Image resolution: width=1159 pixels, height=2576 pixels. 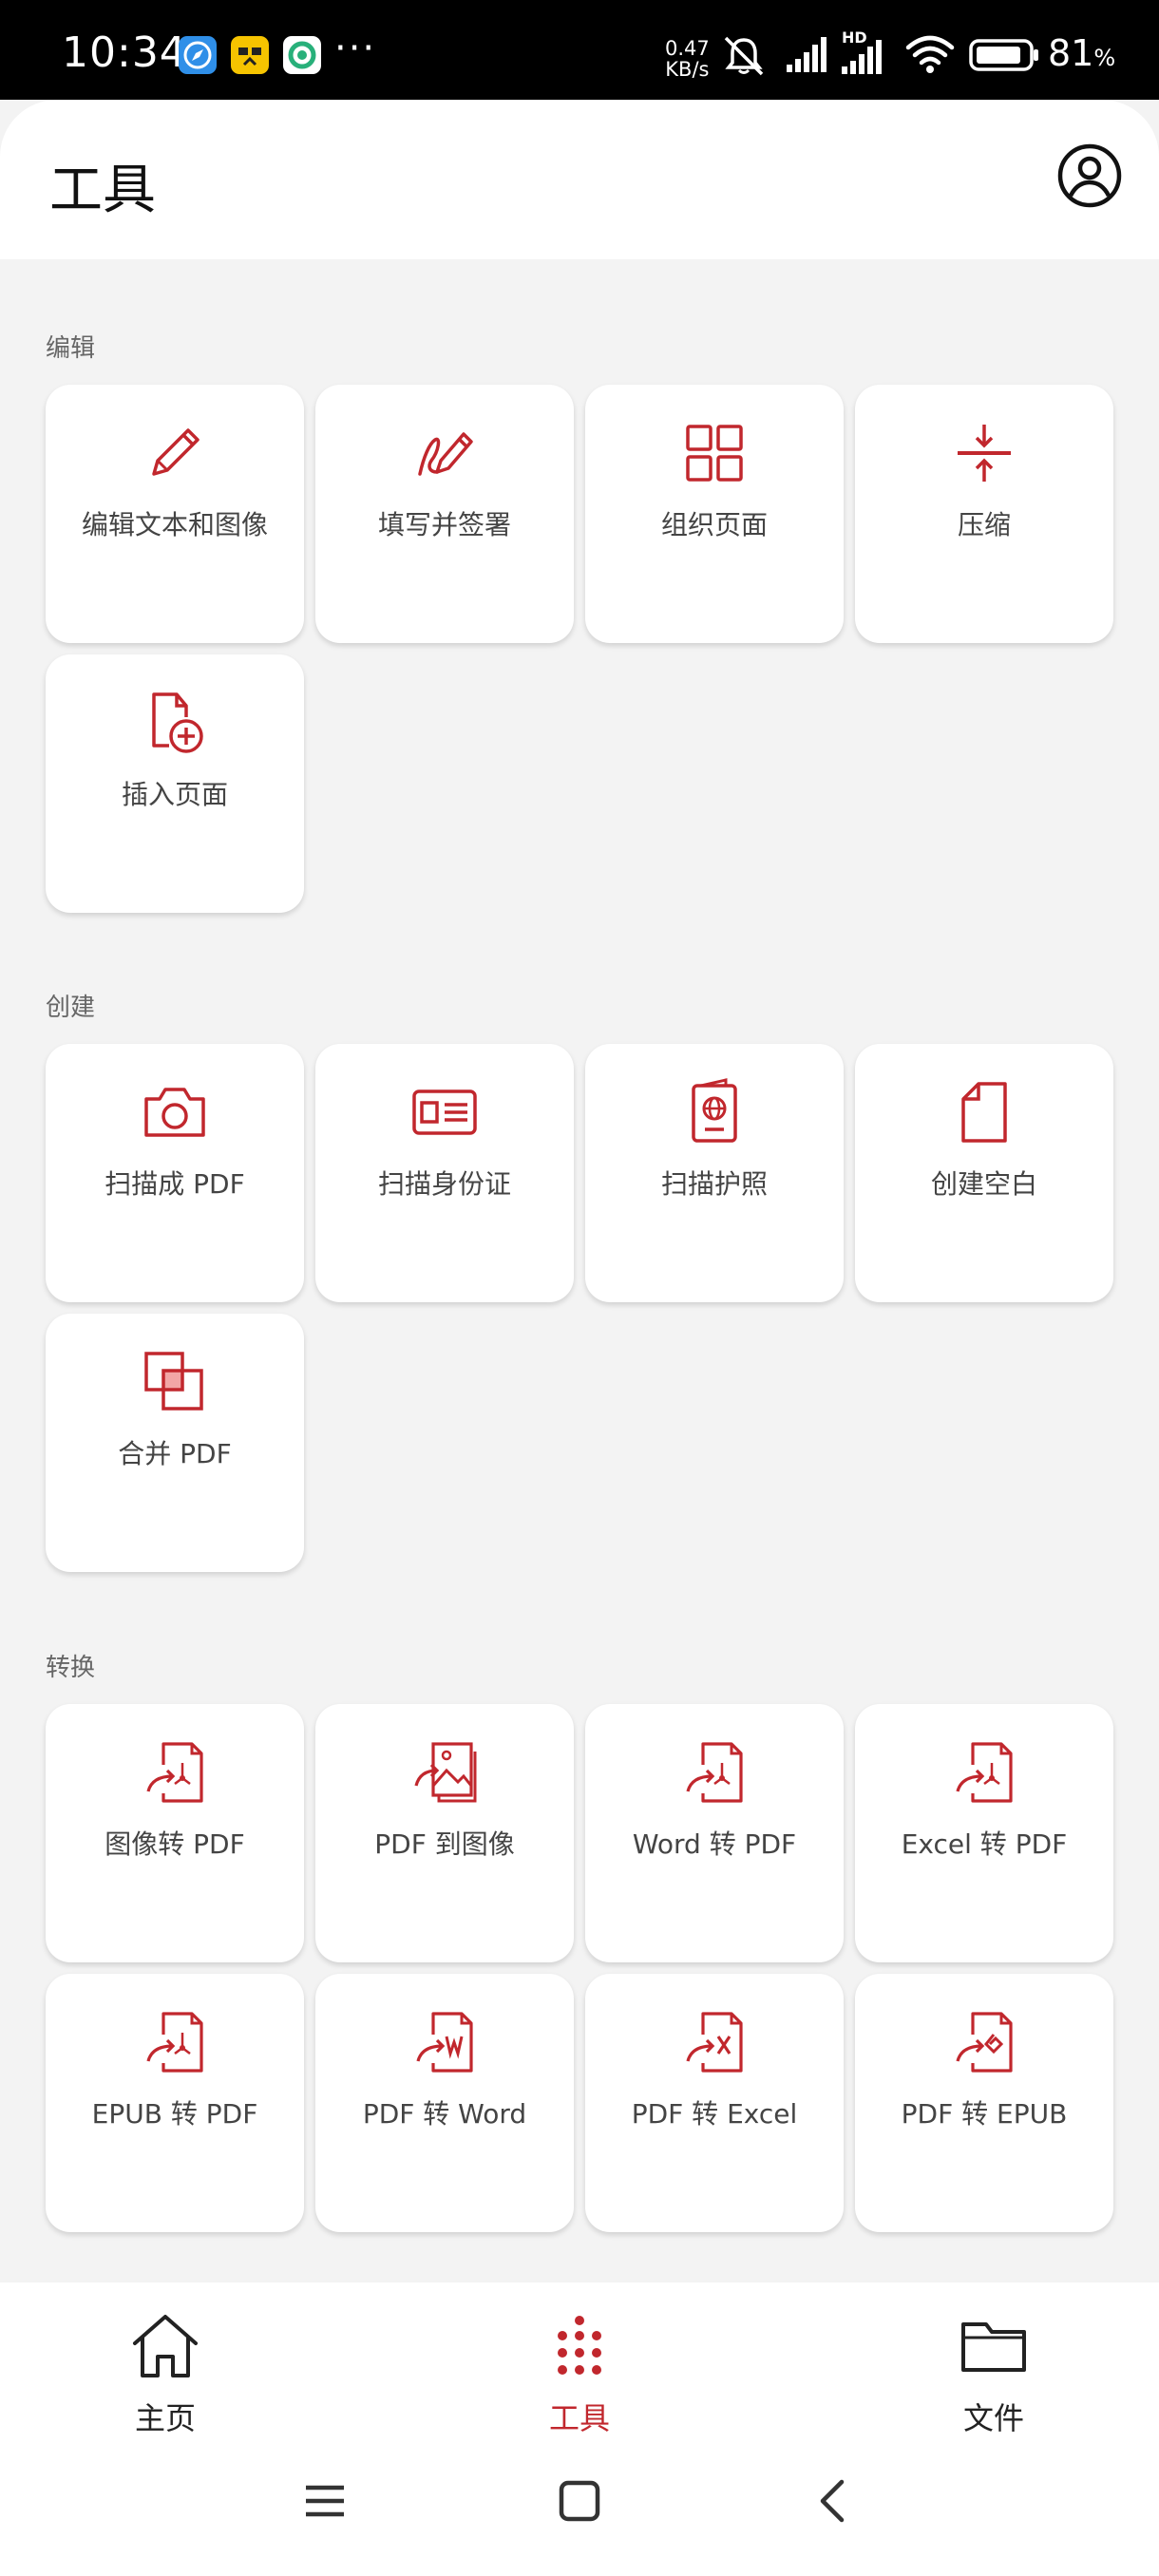 What do you see at coordinates (687, 69) in the screenshot?
I see `net-speed-unit: KB/s` at bounding box center [687, 69].